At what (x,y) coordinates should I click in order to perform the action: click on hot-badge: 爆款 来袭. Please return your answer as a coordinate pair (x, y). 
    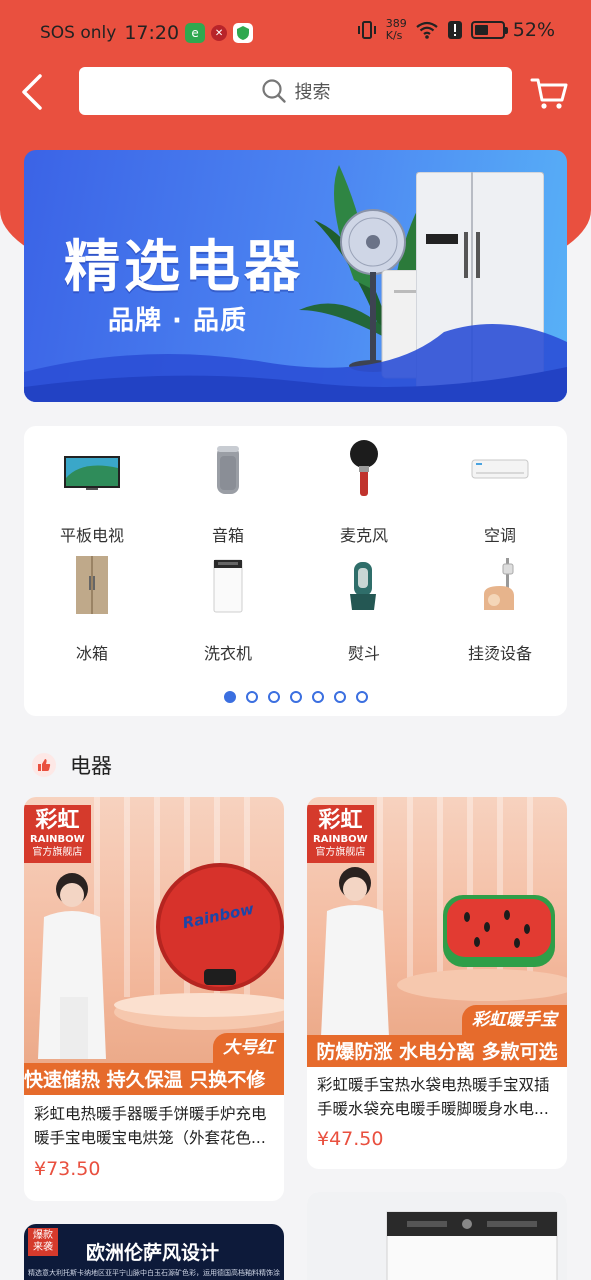
    Looking at the image, I should click on (43, 1242).